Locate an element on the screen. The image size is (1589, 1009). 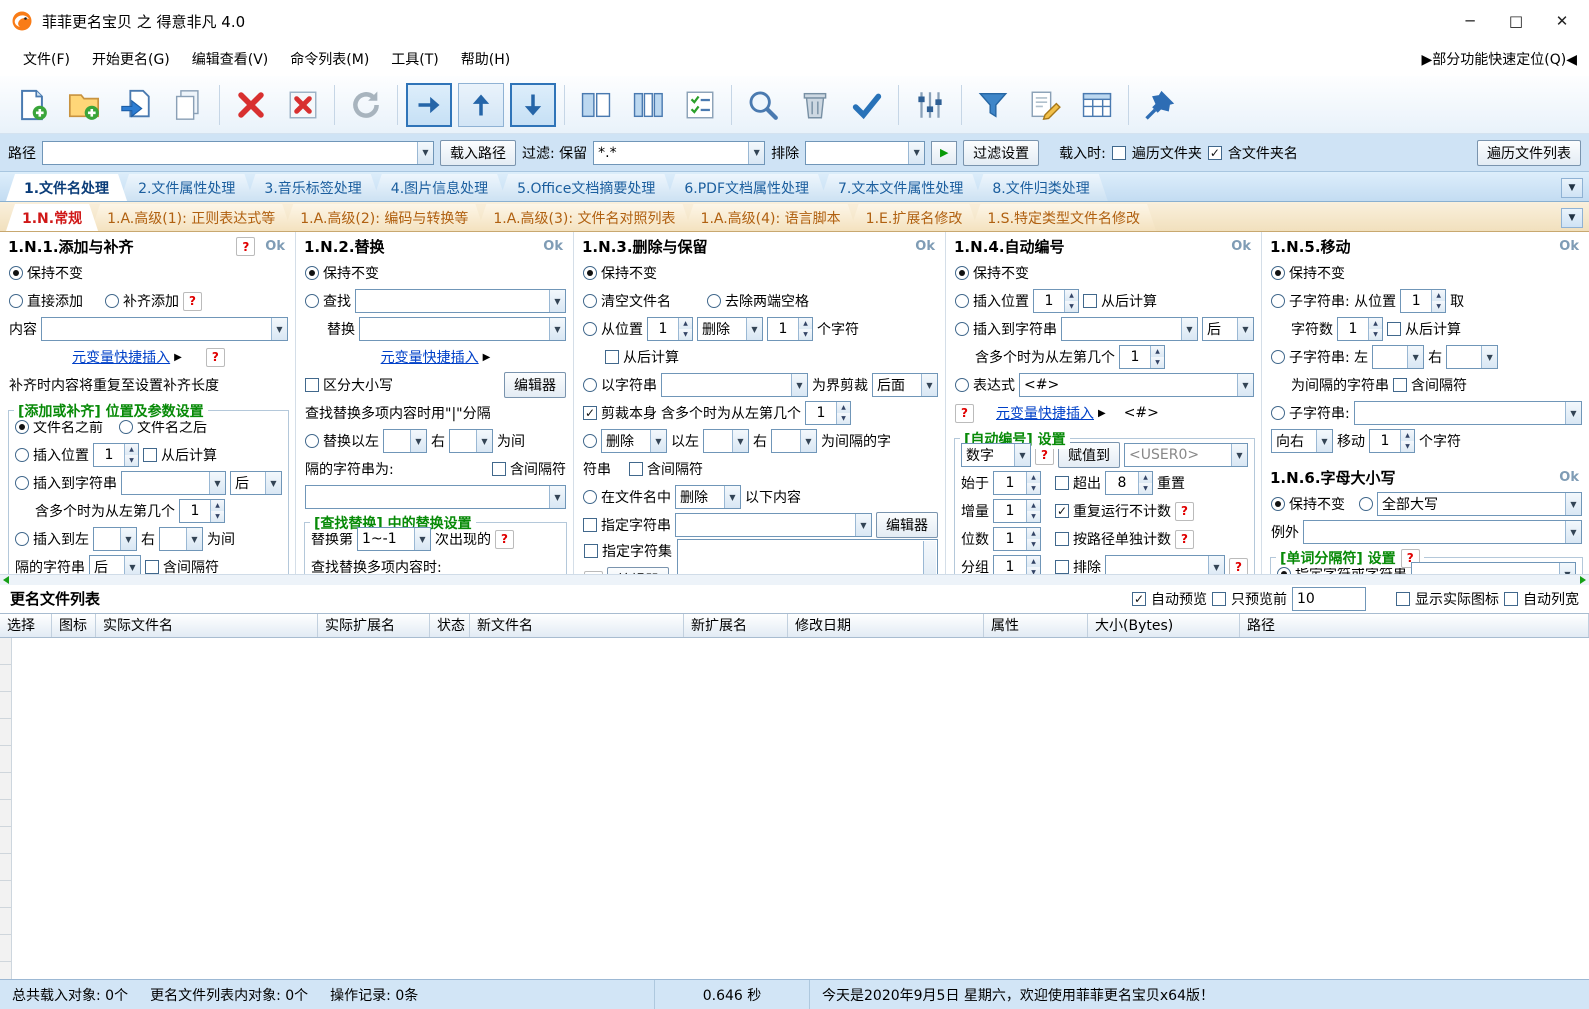
from-position-spinner: 1 is located at coordinates (1423, 301).